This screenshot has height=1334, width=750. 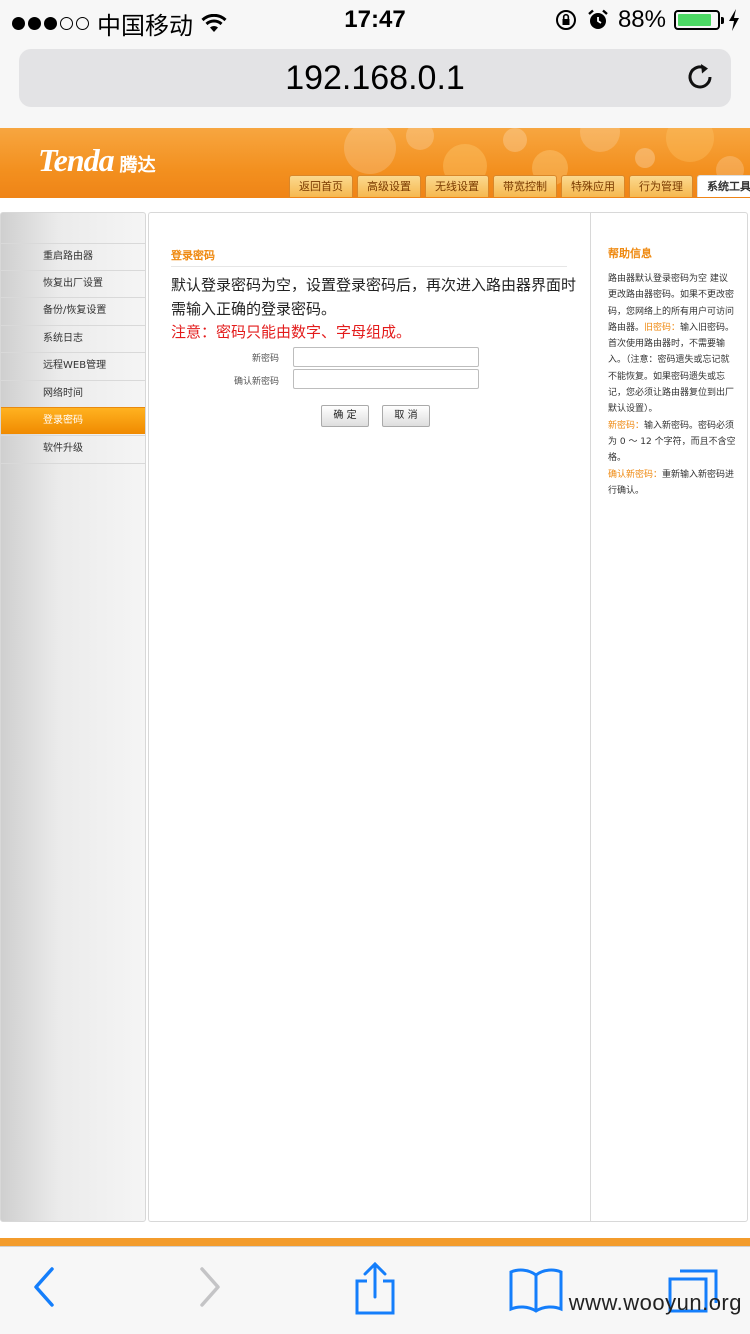 What do you see at coordinates (73, 463) in the screenshot?
I see `sidebar-divider` at bounding box center [73, 463].